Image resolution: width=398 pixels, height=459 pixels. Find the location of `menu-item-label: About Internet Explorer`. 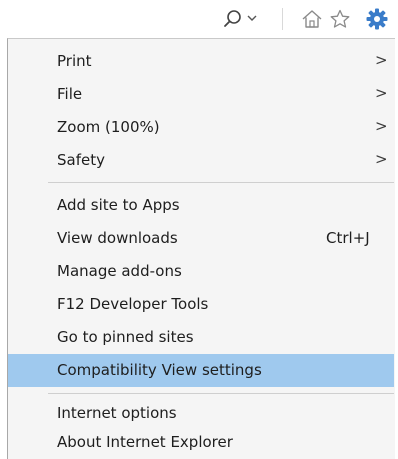

menu-item-label: About Internet Explorer is located at coordinates (145, 442).